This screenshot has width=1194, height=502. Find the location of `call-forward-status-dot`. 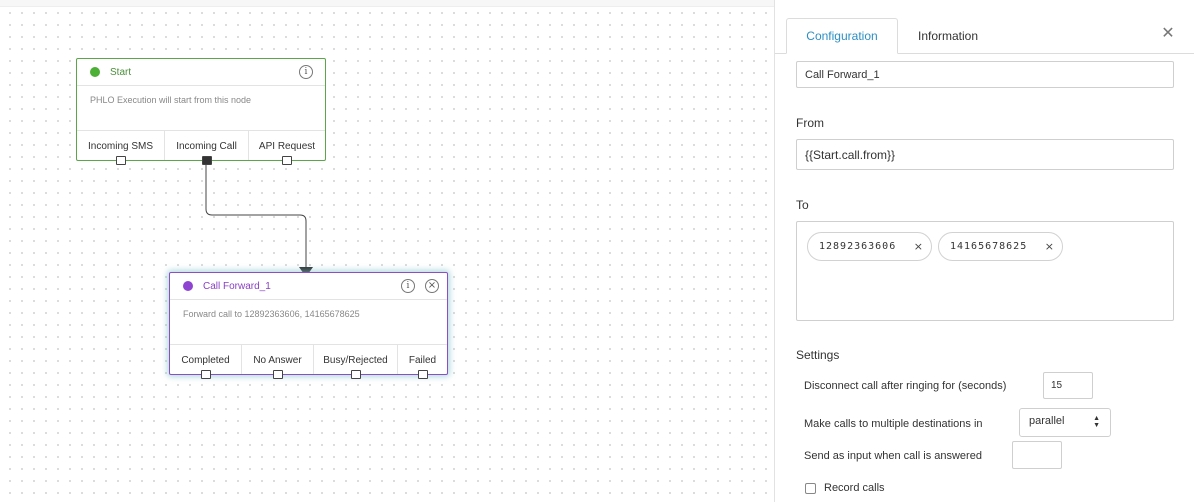

call-forward-status-dot is located at coordinates (188, 286).